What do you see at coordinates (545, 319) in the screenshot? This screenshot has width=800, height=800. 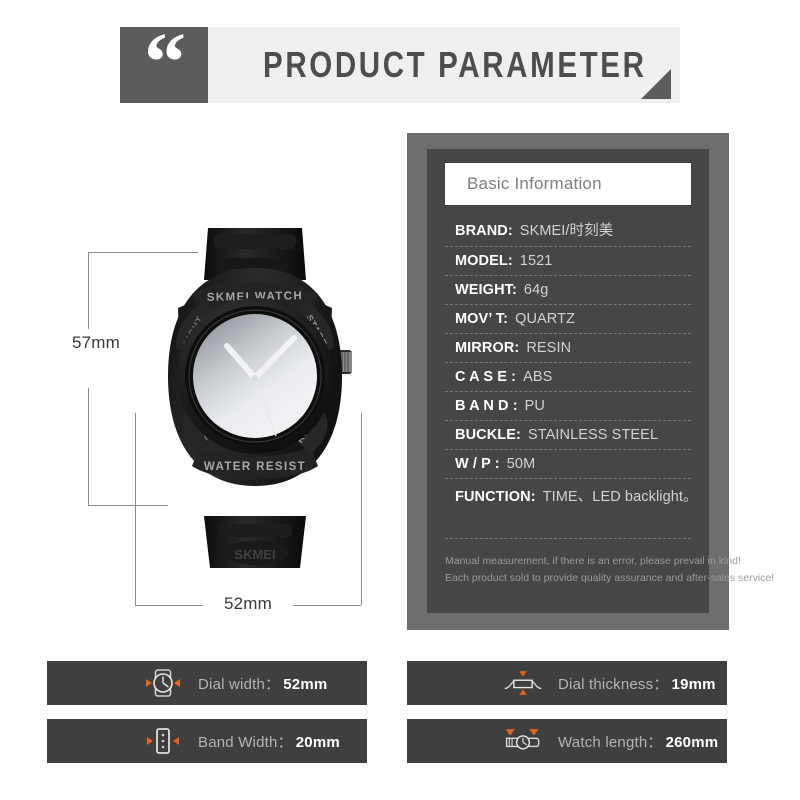 I see `row-value: QUARTZ` at bounding box center [545, 319].